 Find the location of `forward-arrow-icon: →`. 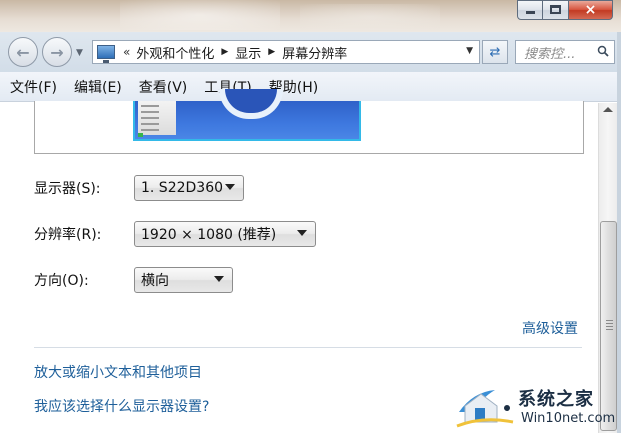

forward-arrow-icon: → is located at coordinates (57, 52).